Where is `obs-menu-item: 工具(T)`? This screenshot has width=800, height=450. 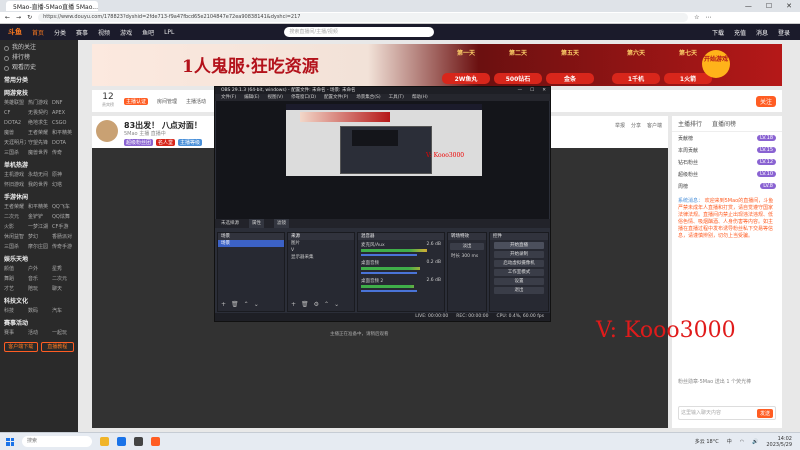 obs-menu-item: 工具(T) is located at coordinates (396, 97).